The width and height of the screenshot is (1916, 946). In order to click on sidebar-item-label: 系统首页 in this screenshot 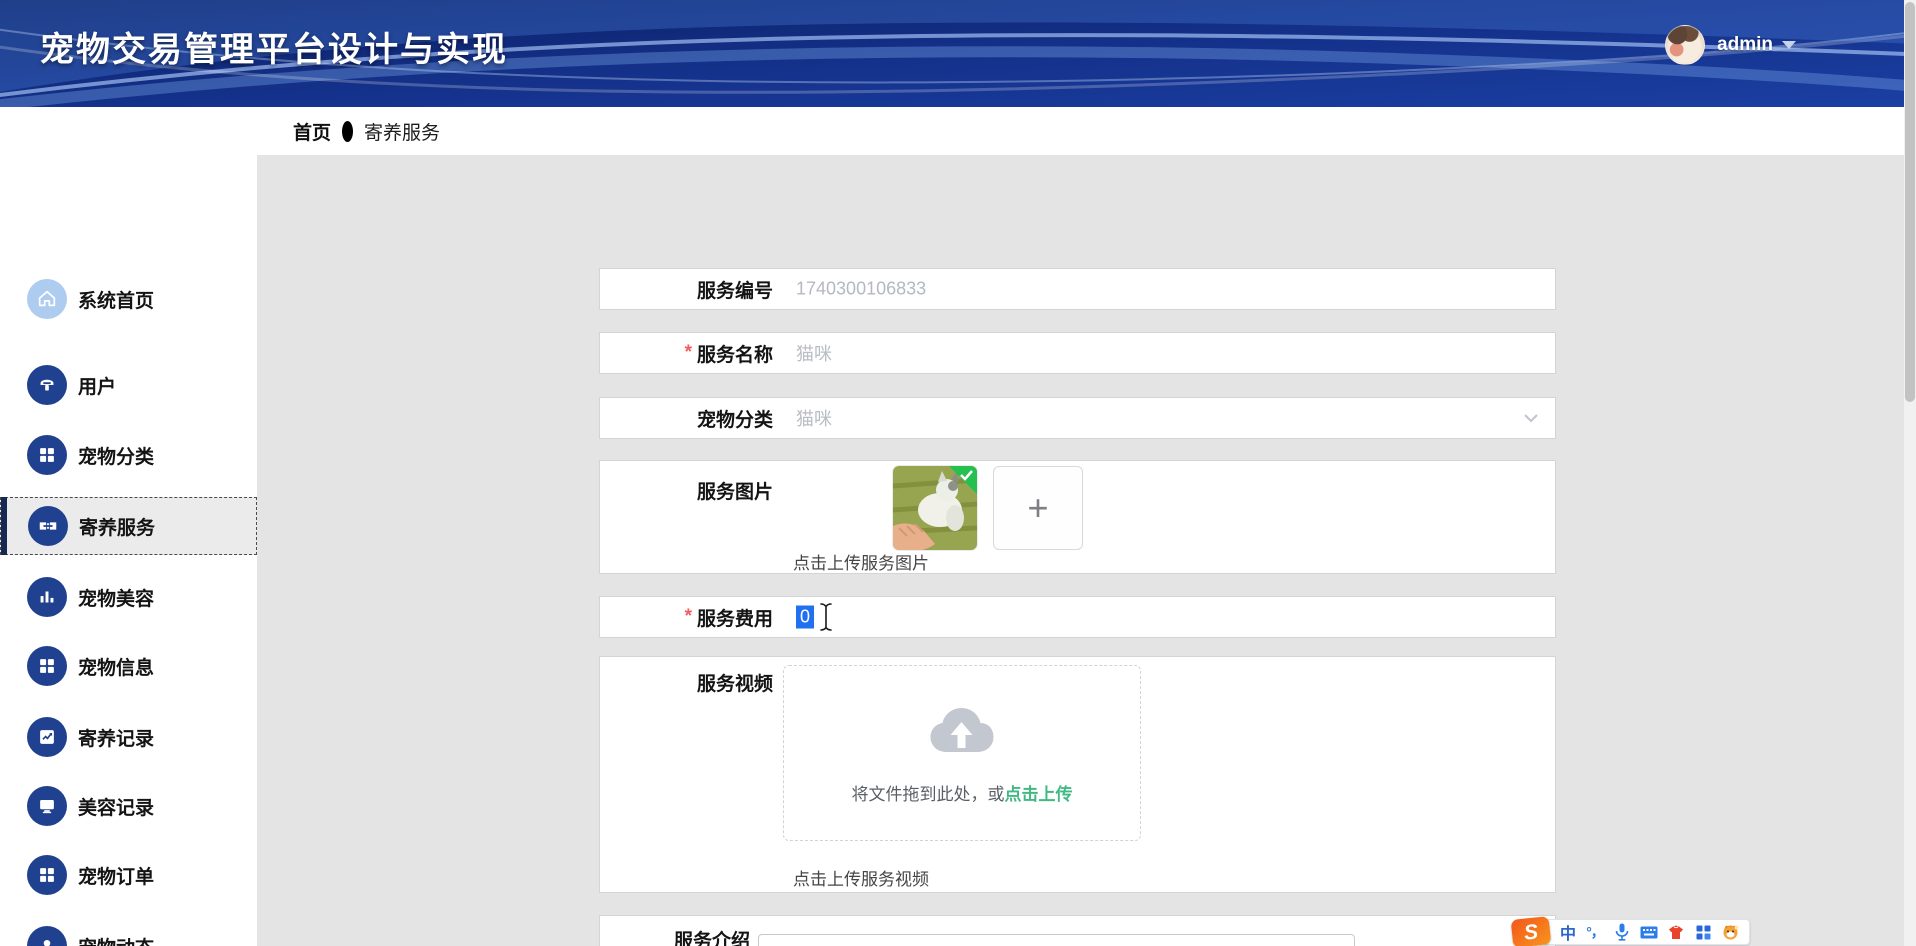, I will do `click(116, 301)`.